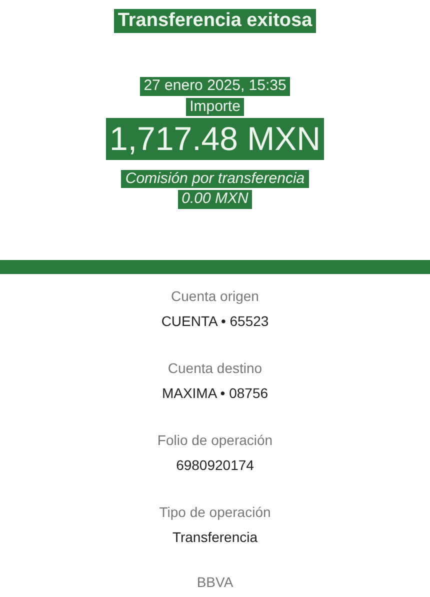  Describe the element at coordinates (215, 512) in the screenshot. I see `detail-label: Tipo de operación` at that location.